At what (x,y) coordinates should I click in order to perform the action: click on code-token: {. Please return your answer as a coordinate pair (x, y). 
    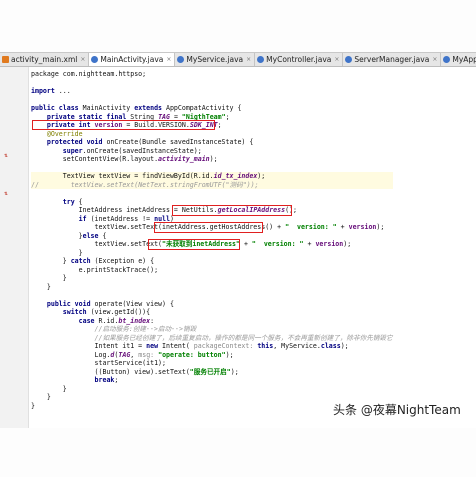
    Looking at the image, I should click on (102, 235).